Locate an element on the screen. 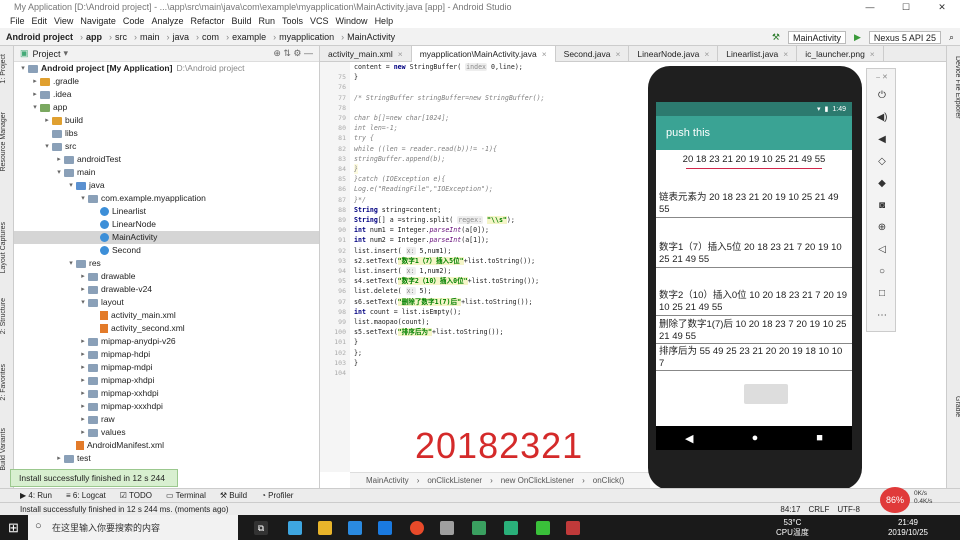  right-tool-tab: Device File Explorer is located at coordinates (953, 87).